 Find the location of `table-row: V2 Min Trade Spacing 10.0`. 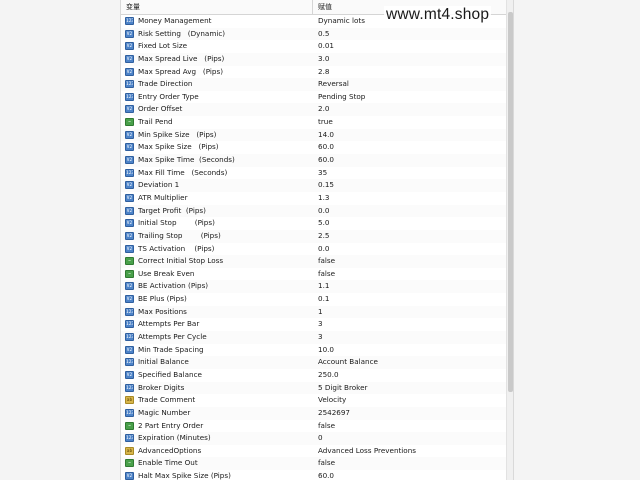

table-row: V2 Min Trade Spacing 10.0 is located at coordinates (313, 350).